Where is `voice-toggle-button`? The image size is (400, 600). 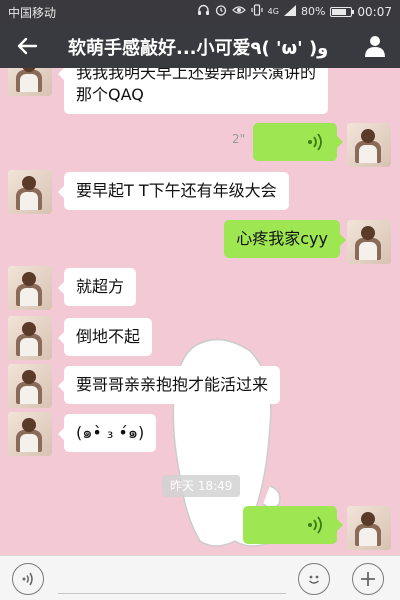 voice-toggle-button is located at coordinates (28, 579).